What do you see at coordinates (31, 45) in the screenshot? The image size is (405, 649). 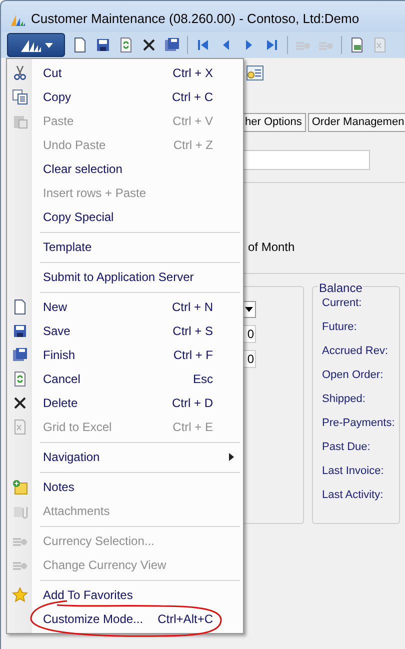 I see `logo-icon` at bounding box center [31, 45].